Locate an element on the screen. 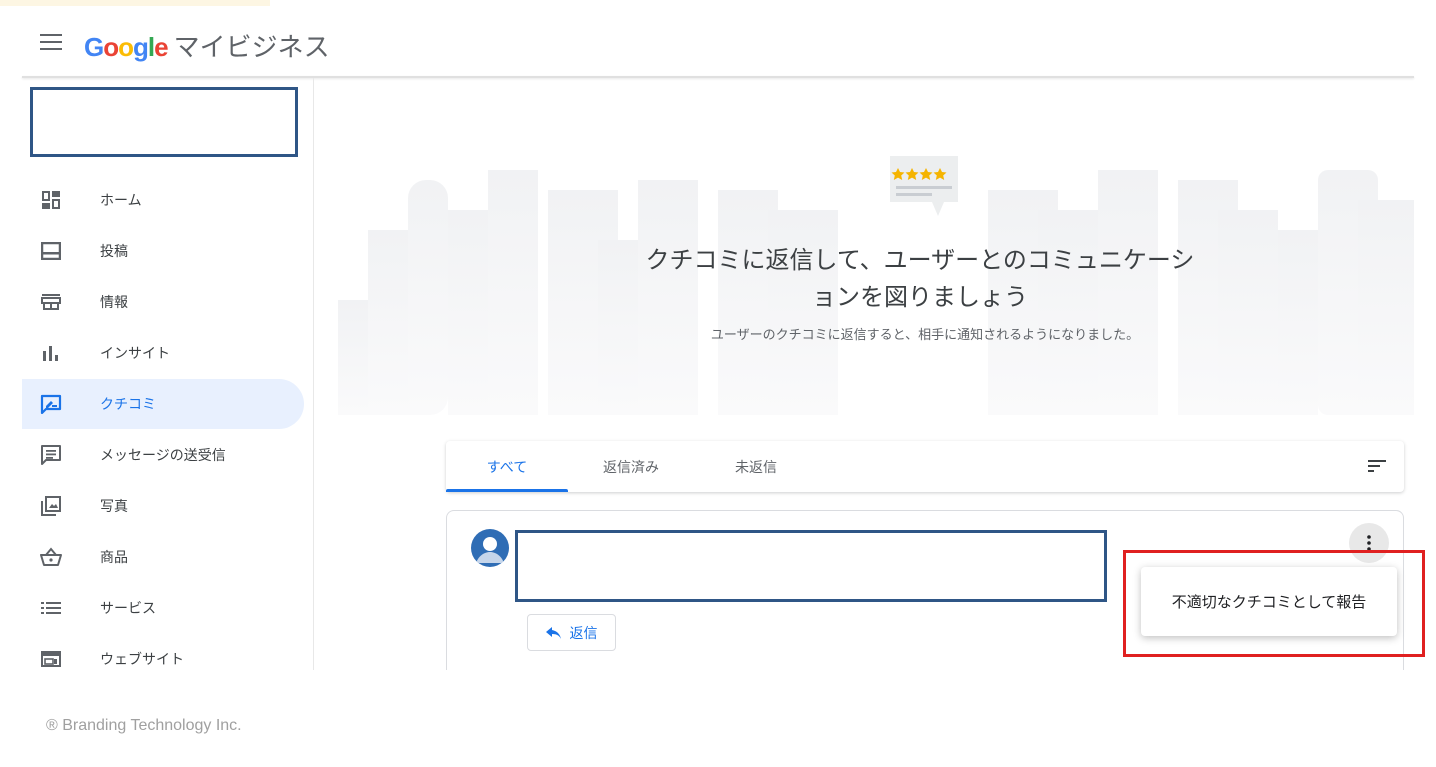 Image resolution: width=1436 pixels, height=767 pixels. sidebar-item-reviews: クチコミ is located at coordinates (163, 404).